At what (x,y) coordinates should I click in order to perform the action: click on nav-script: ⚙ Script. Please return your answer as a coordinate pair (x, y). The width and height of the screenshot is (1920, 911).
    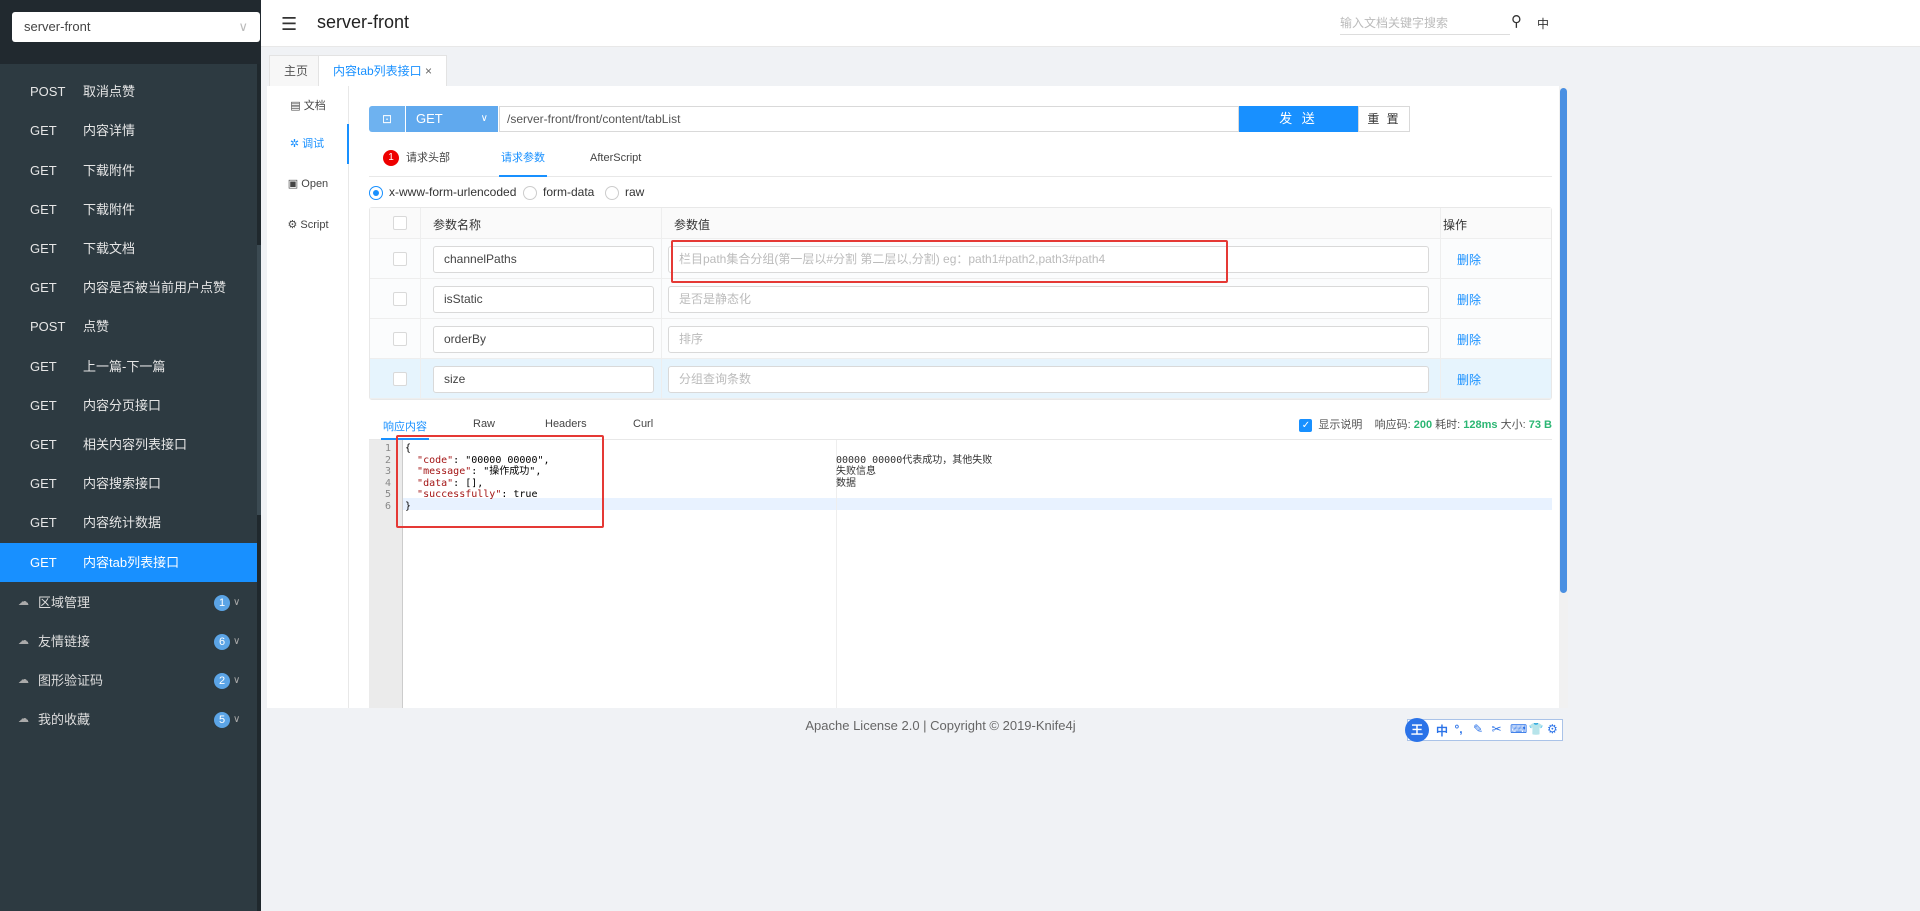
    Looking at the image, I should click on (308, 225).